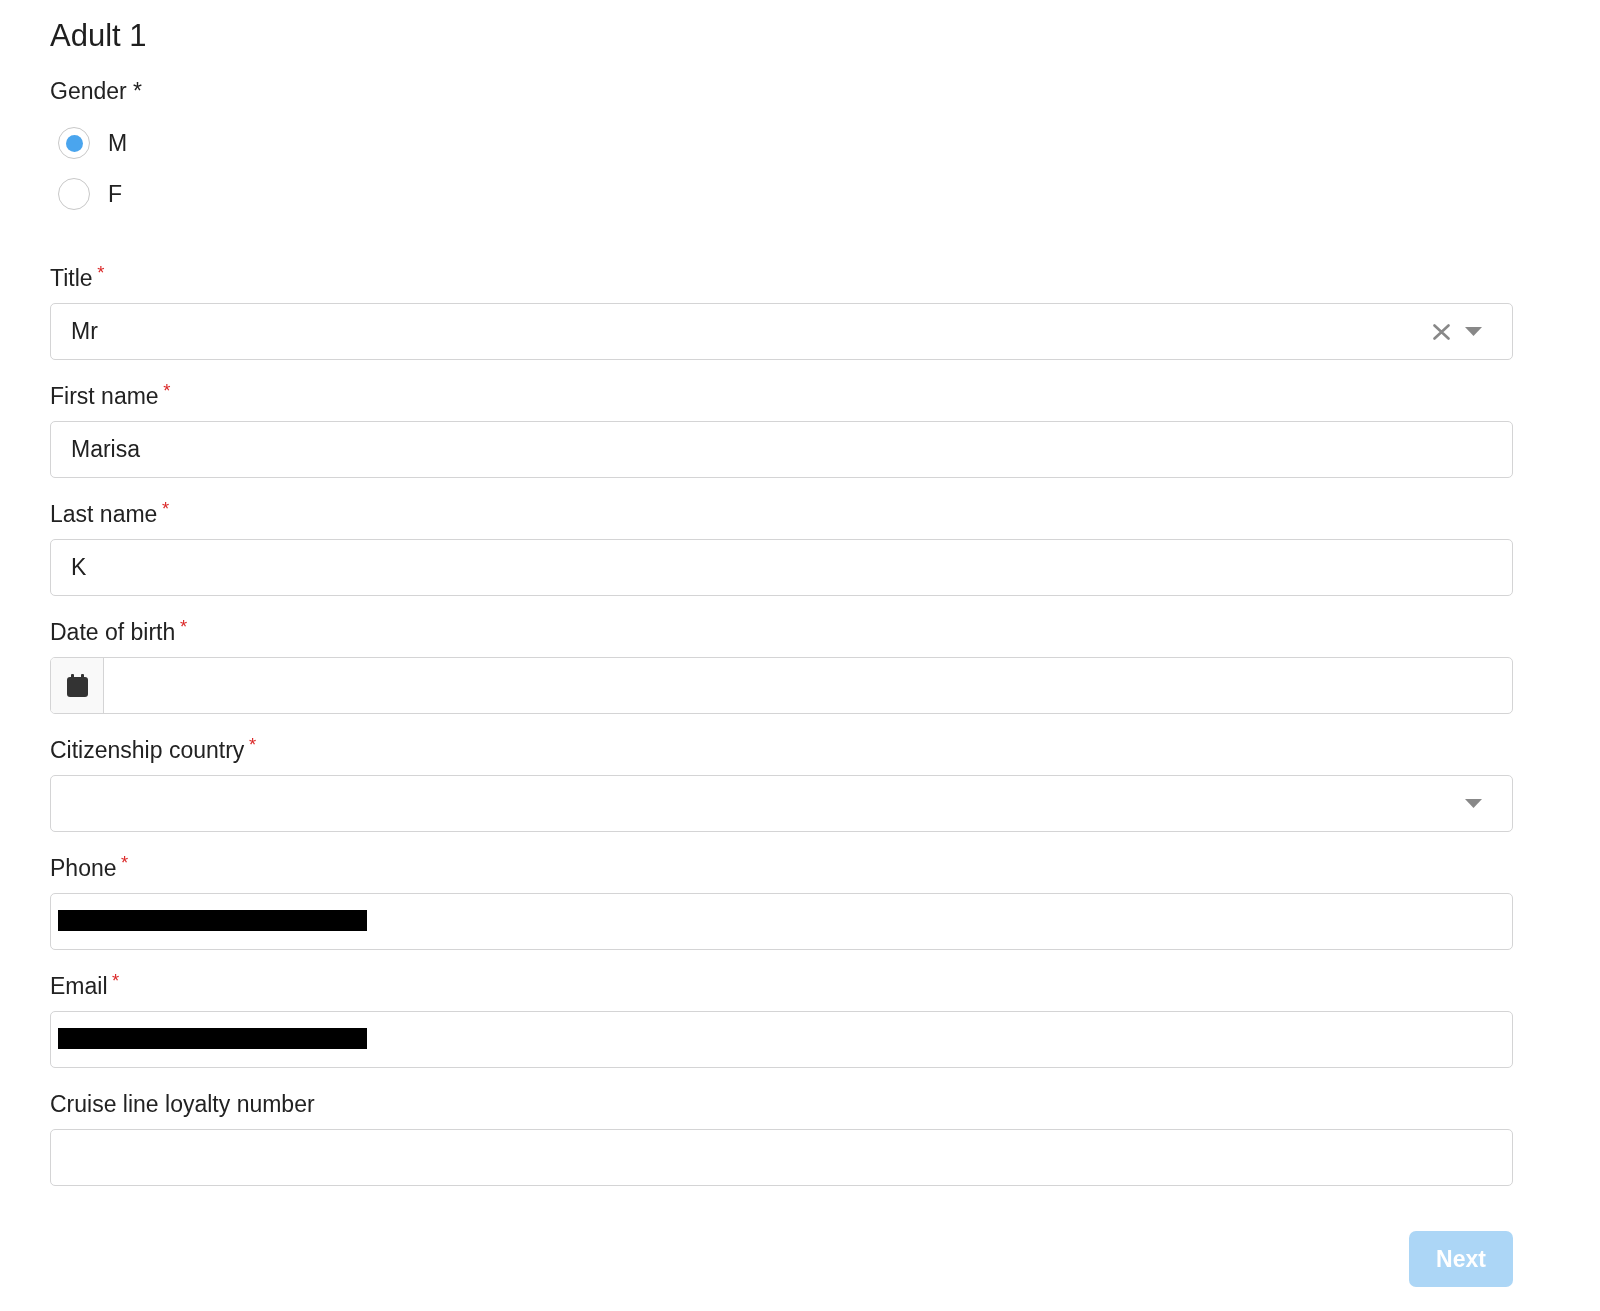 This screenshot has height=1311, width=1600. Describe the element at coordinates (781, 567) in the screenshot. I see `text-field: K` at that location.